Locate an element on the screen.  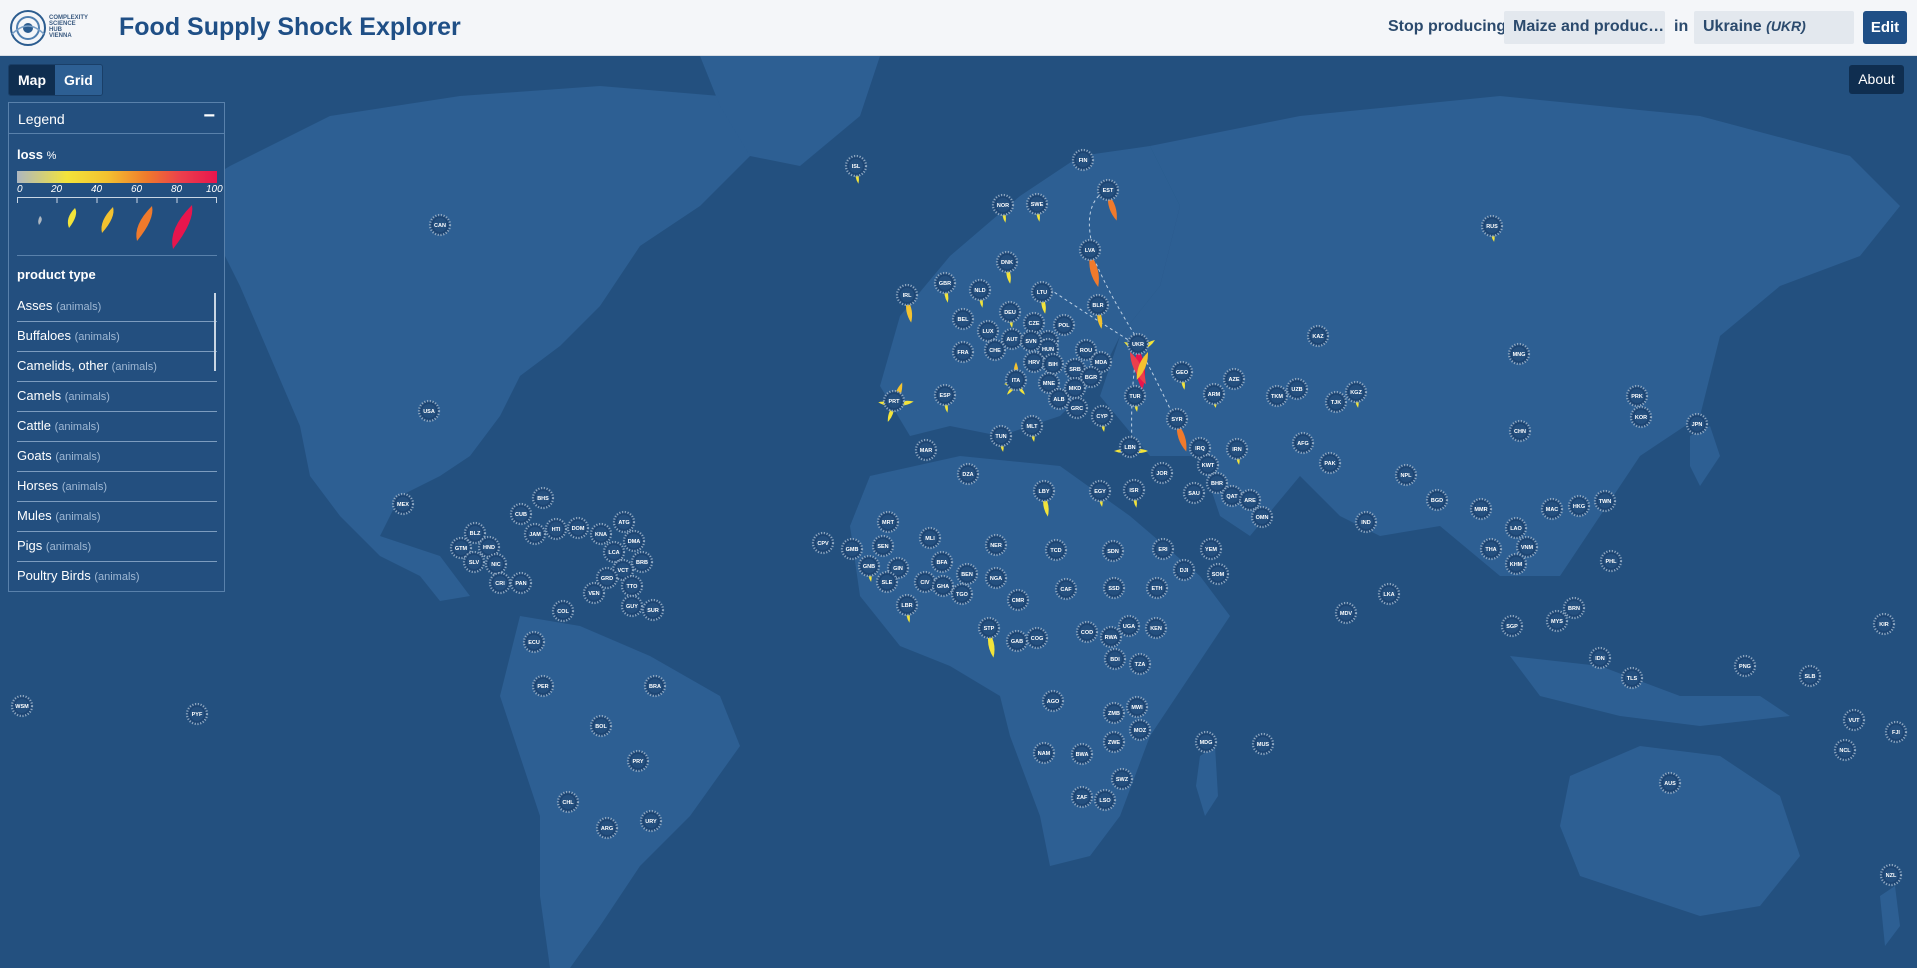
country-marker-uzb: UZB is located at coordinates (1297, 389).